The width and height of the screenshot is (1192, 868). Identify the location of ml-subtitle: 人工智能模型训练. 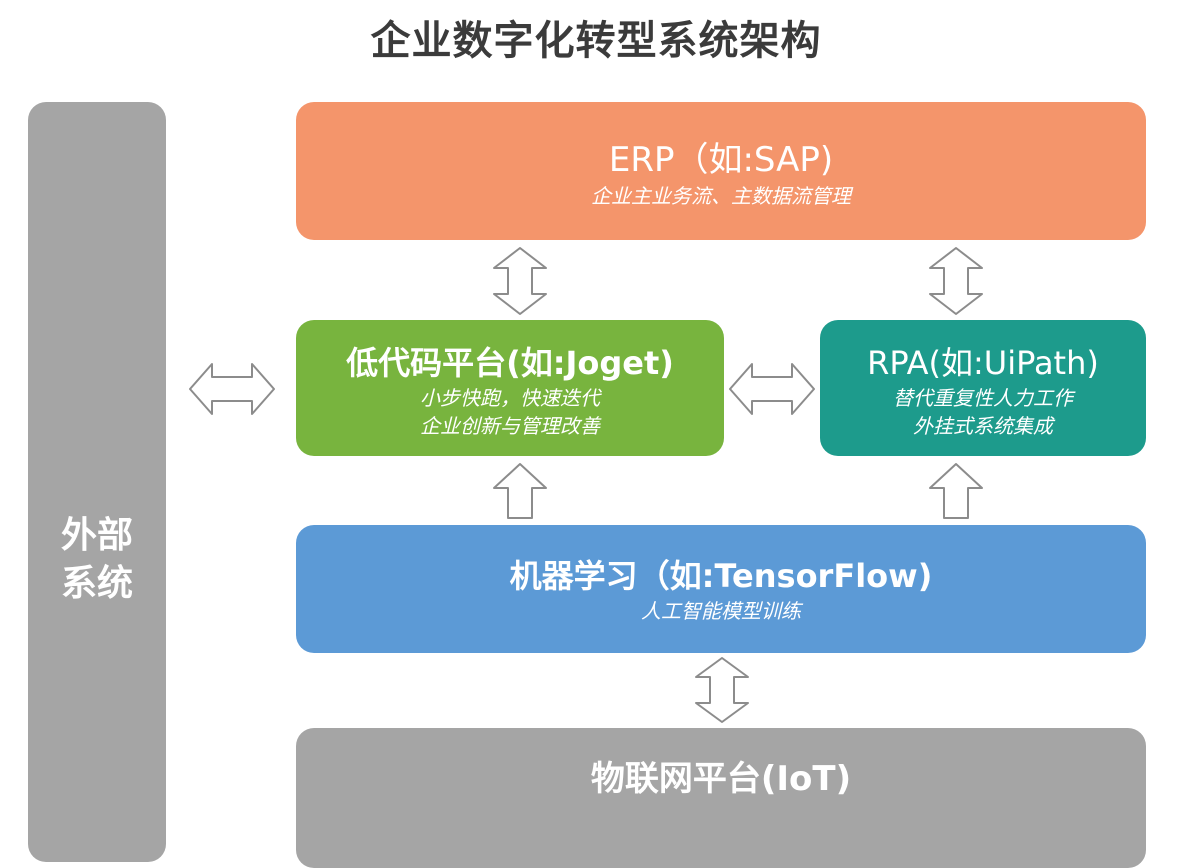
(721, 611).